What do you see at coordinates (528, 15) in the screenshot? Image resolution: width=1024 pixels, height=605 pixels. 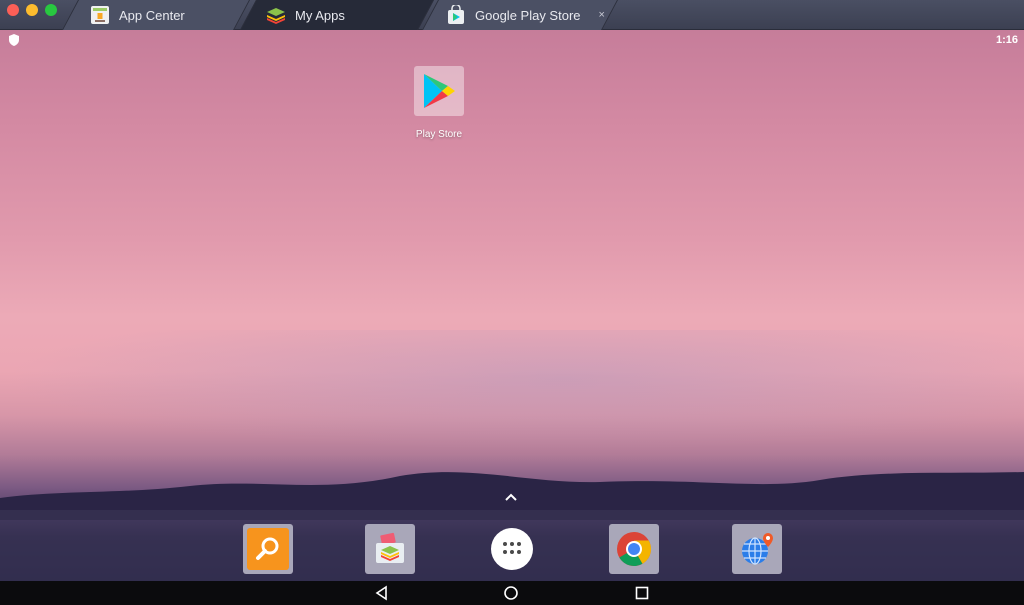 I see `tab-label: Google Play Store` at bounding box center [528, 15].